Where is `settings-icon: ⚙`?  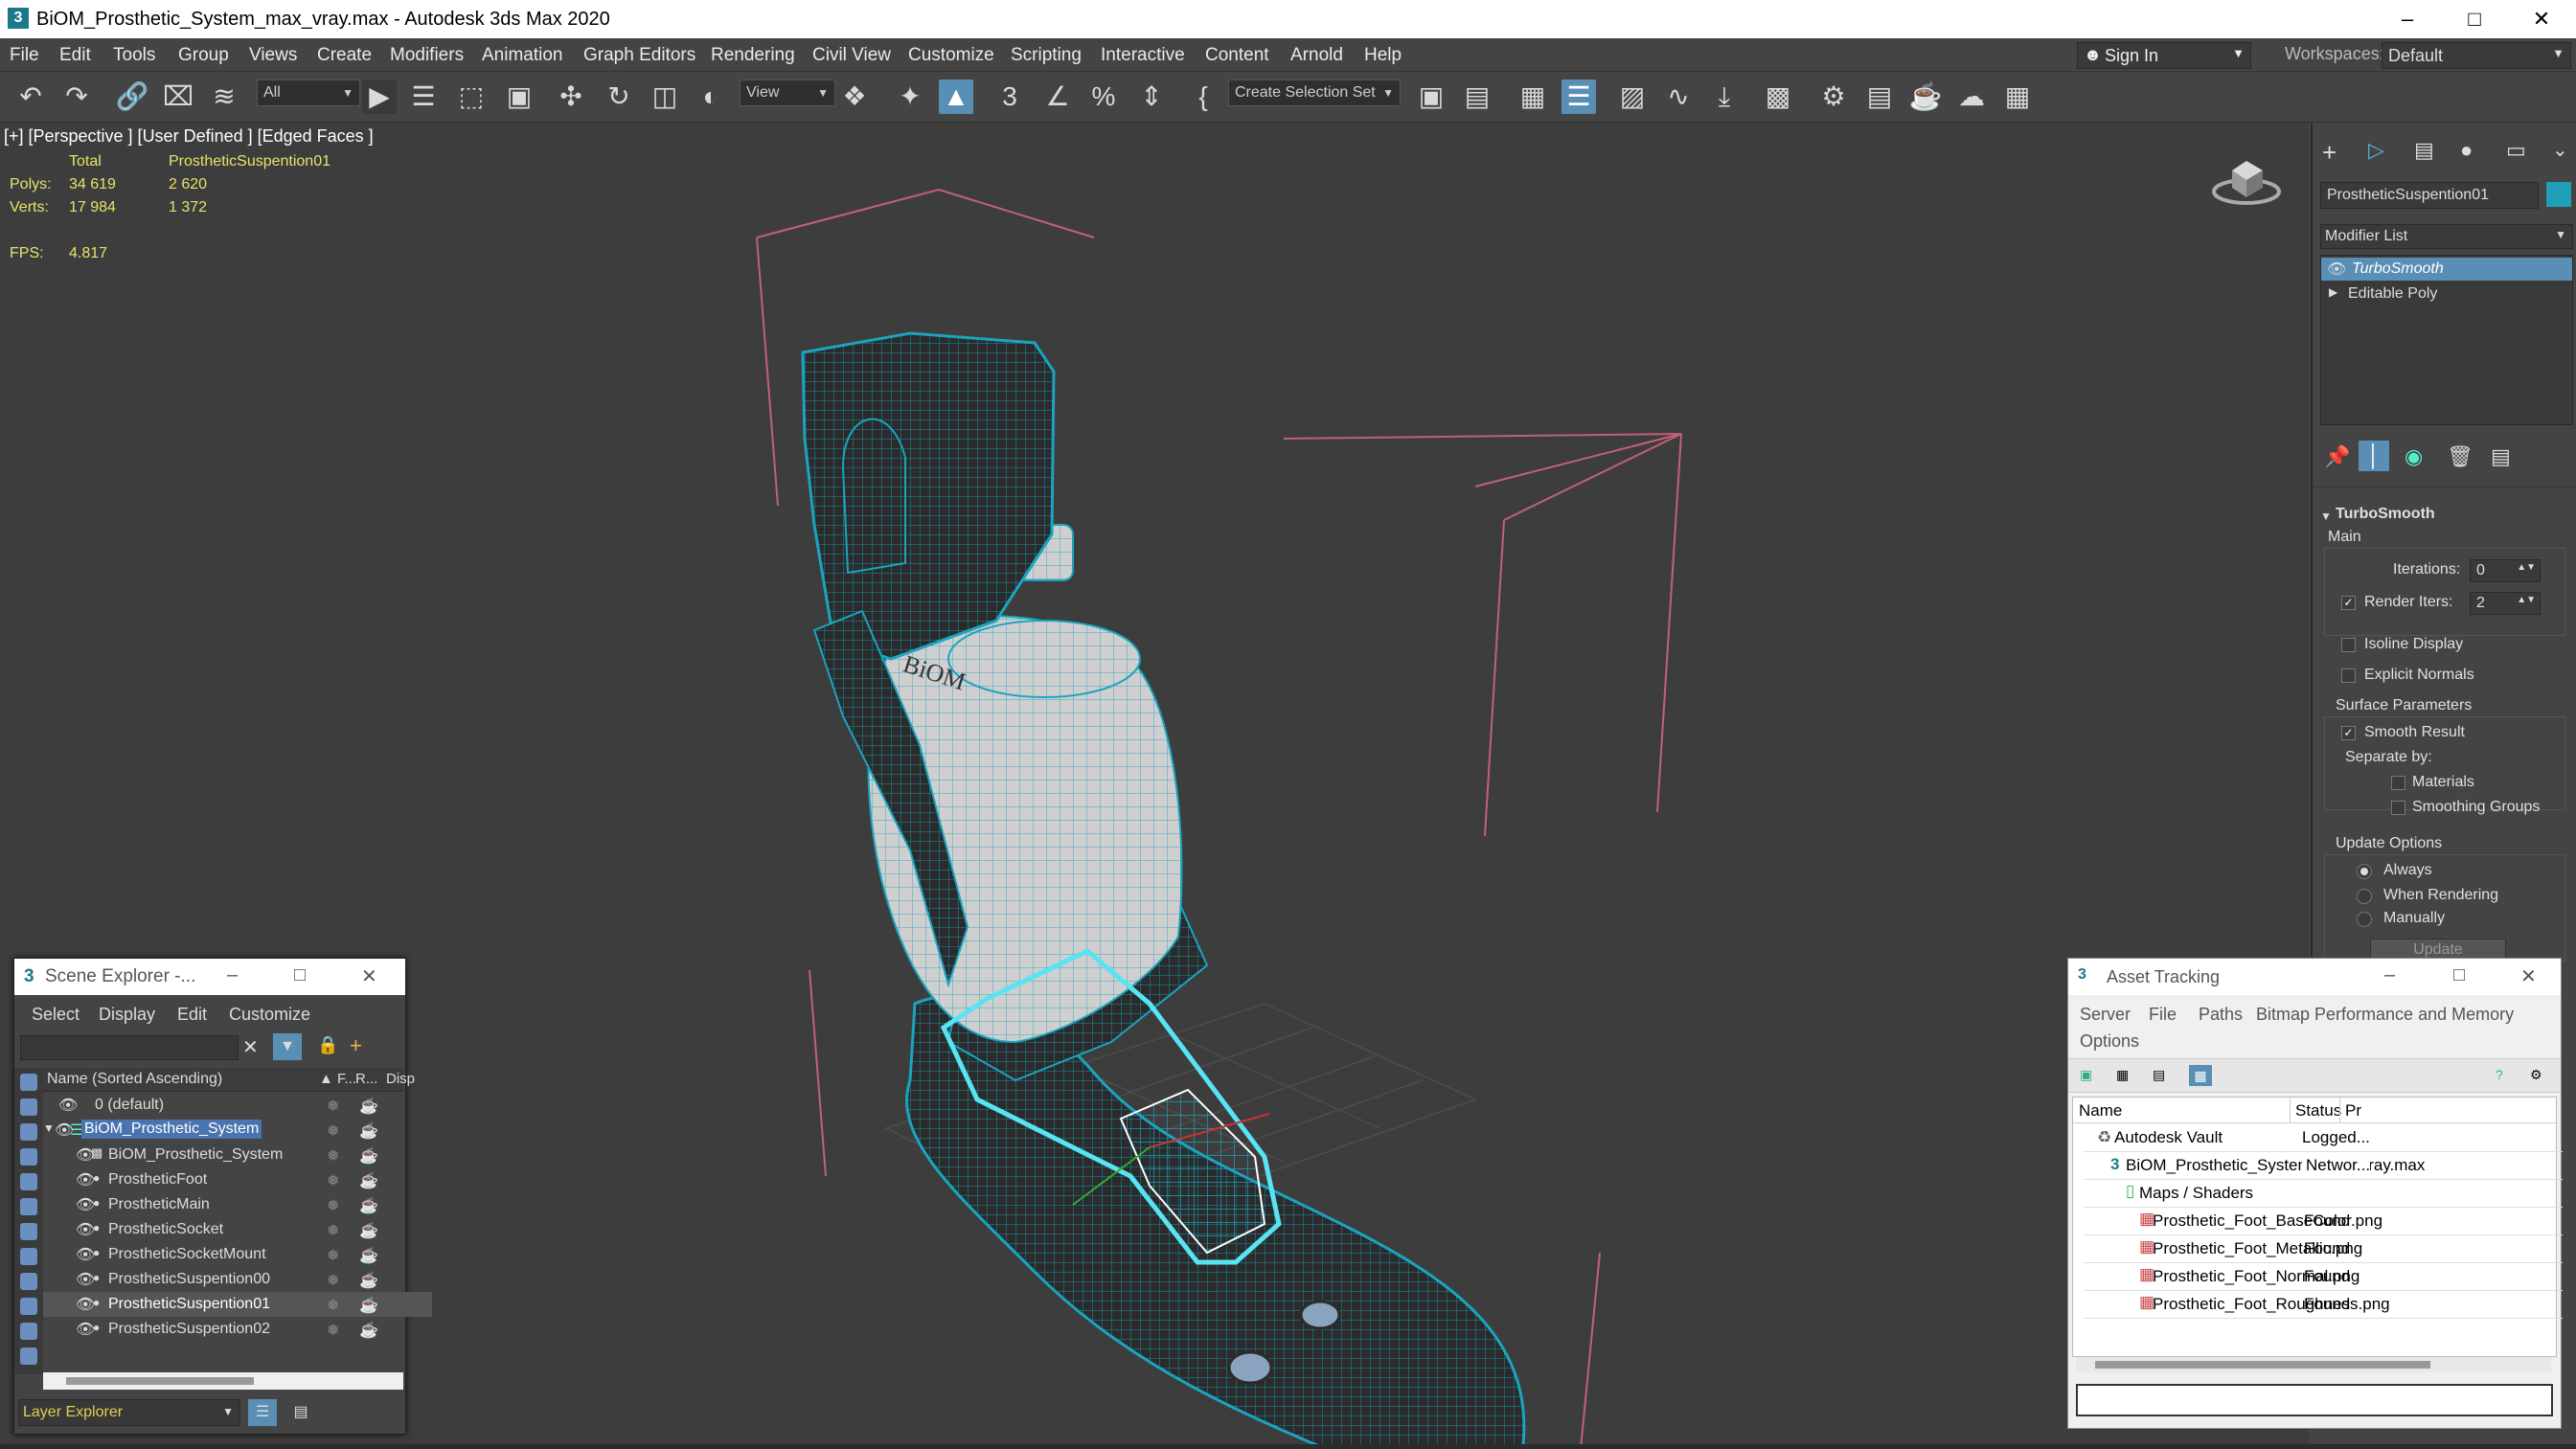 settings-icon: ⚙ is located at coordinates (2536, 1075).